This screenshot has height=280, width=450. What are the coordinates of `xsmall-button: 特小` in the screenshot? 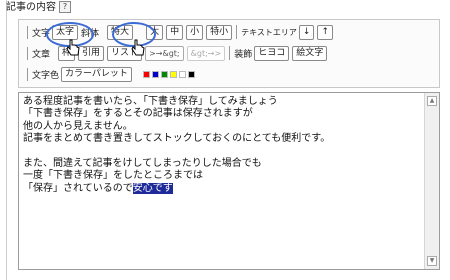 It's located at (219, 32).